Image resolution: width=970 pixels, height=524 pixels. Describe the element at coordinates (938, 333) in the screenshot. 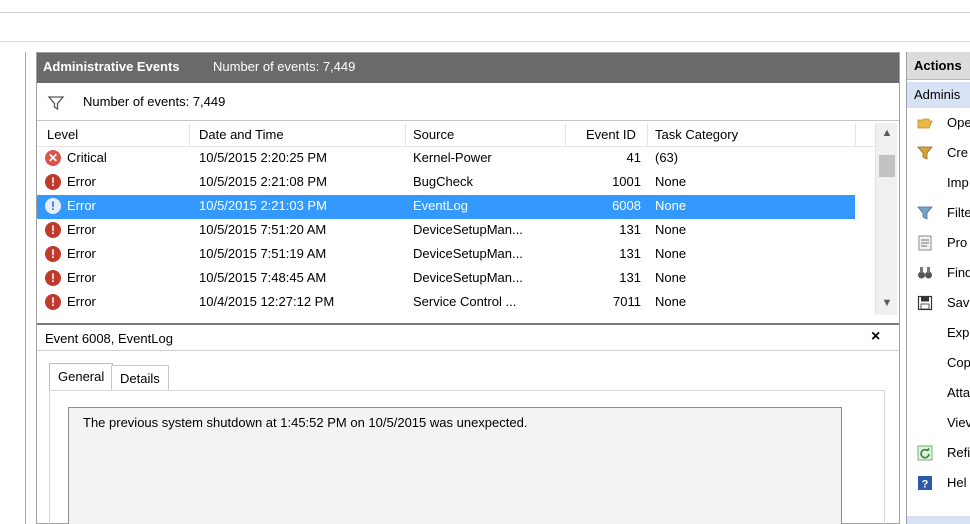

I see `action-export: Exp` at that location.